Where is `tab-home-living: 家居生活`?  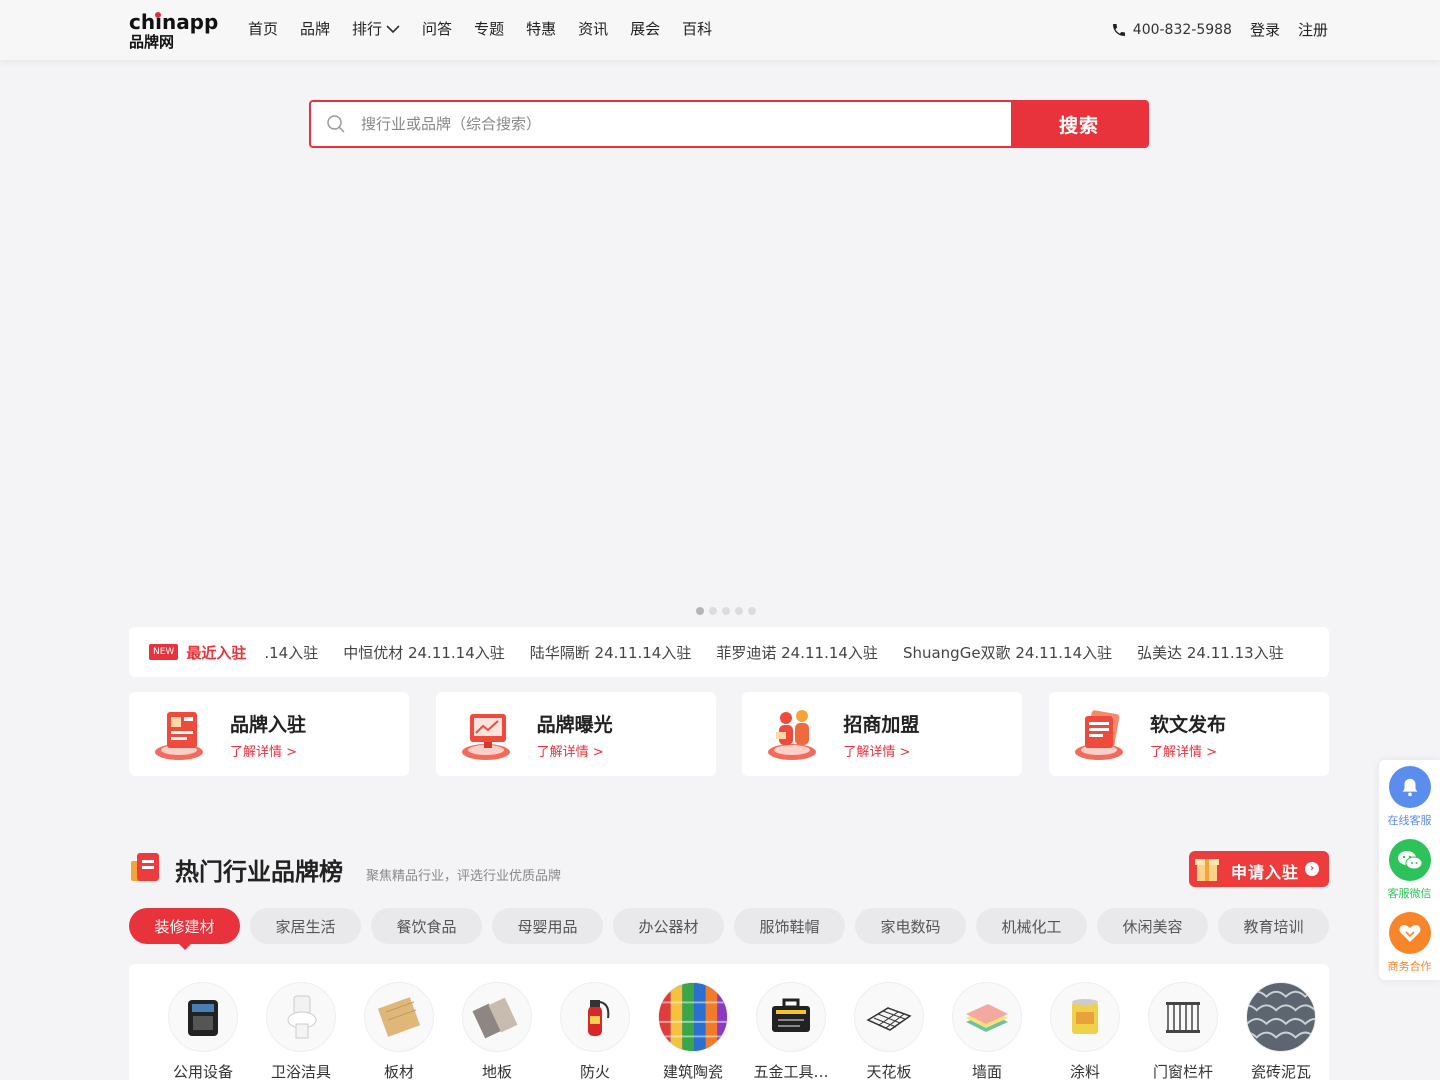
tab-home-living: 家居生活 is located at coordinates (305, 926).